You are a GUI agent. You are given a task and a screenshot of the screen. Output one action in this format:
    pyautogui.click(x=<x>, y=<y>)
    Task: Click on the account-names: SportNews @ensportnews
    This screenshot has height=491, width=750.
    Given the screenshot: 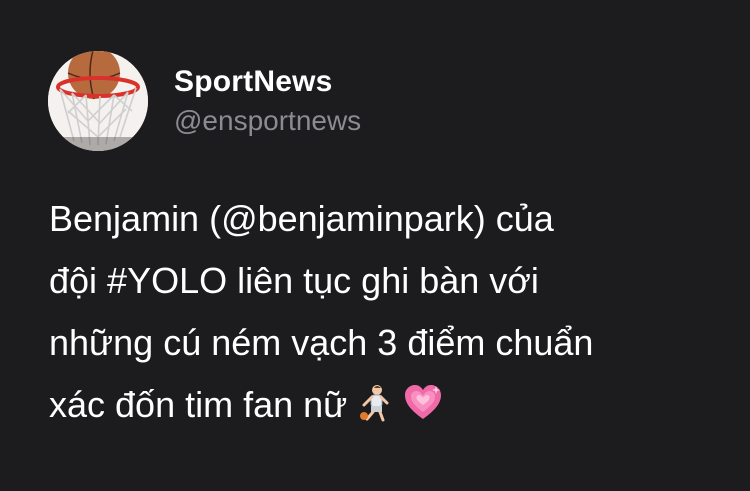 What is the action you would take?
    pyautogui.click(x=267, y=101)
    